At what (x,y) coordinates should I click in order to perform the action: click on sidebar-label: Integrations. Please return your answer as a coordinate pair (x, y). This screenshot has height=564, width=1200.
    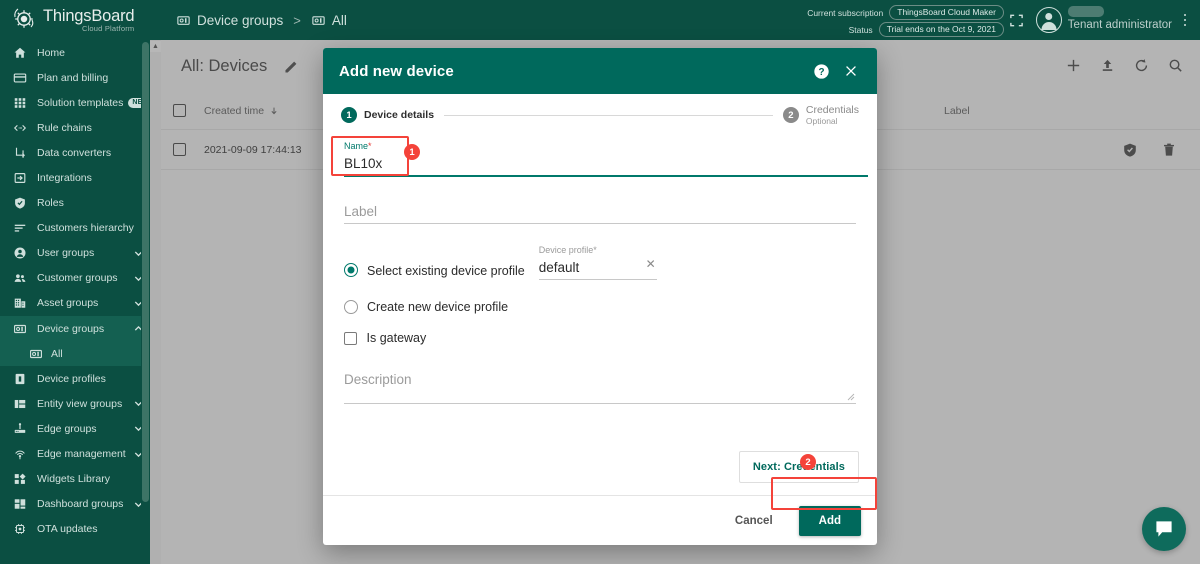
    Looking at the image, I should click on (64, 178).